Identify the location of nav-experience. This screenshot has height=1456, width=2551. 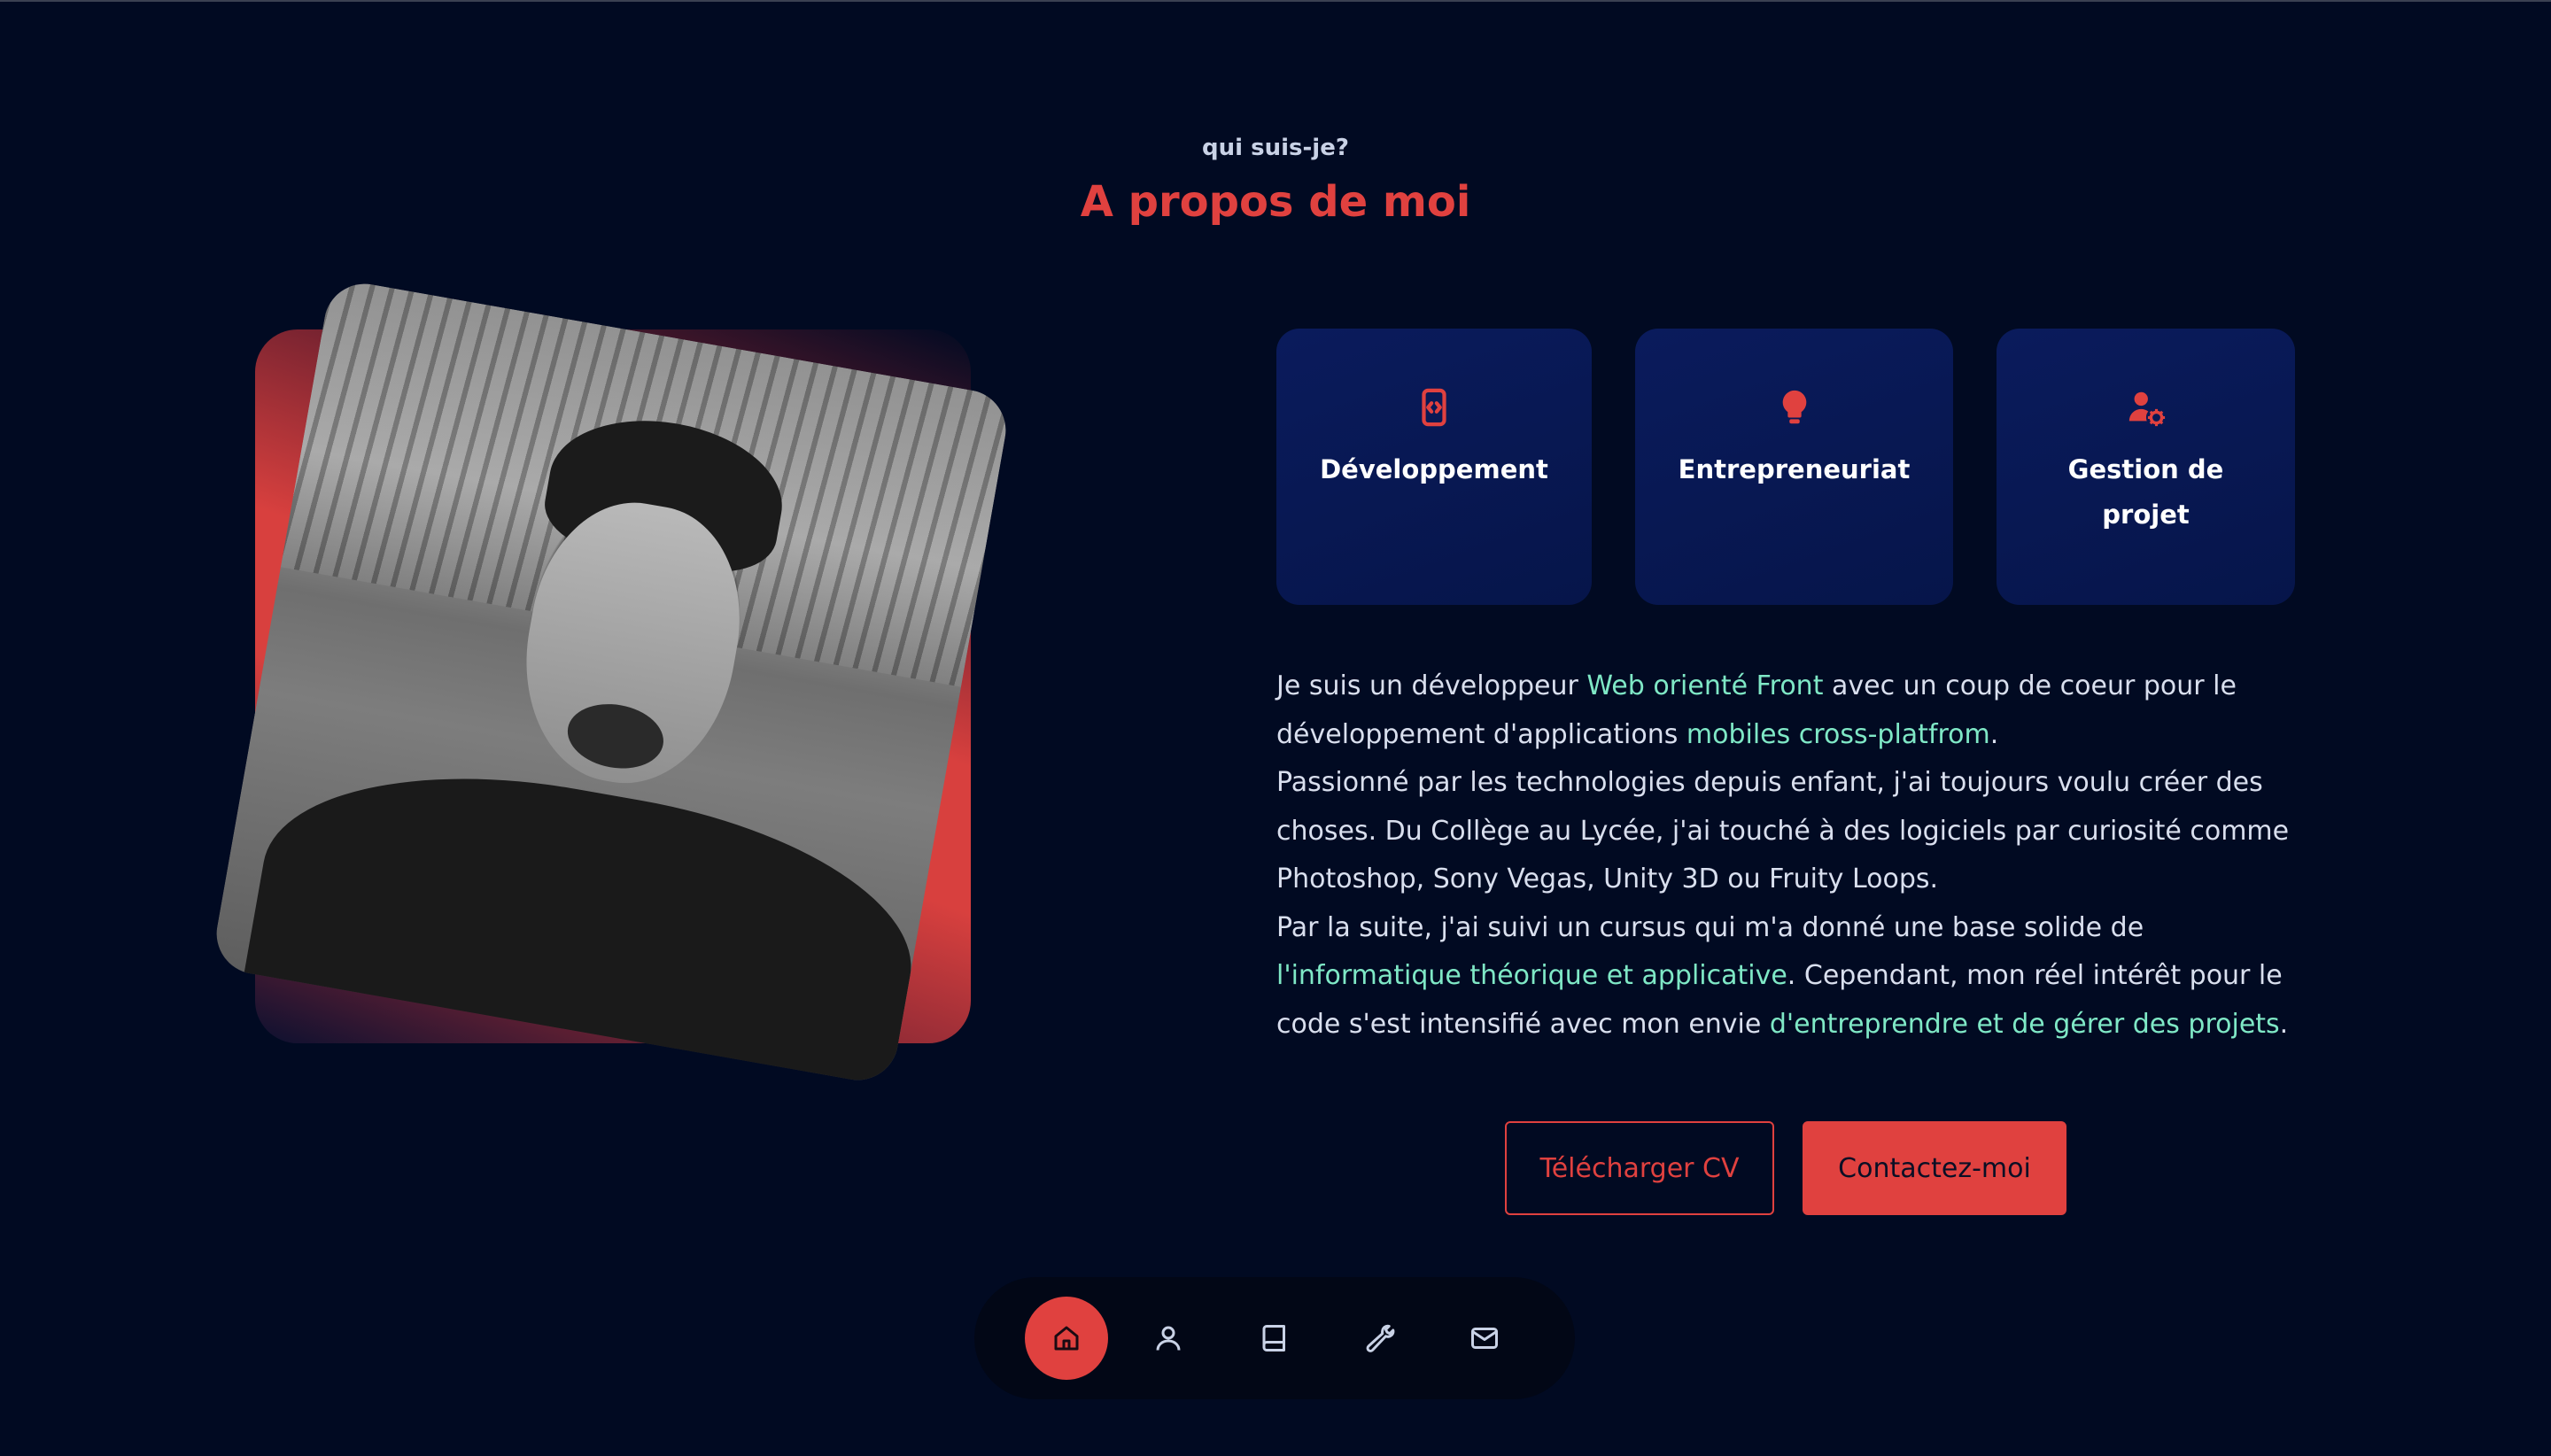
(1275, 1338).